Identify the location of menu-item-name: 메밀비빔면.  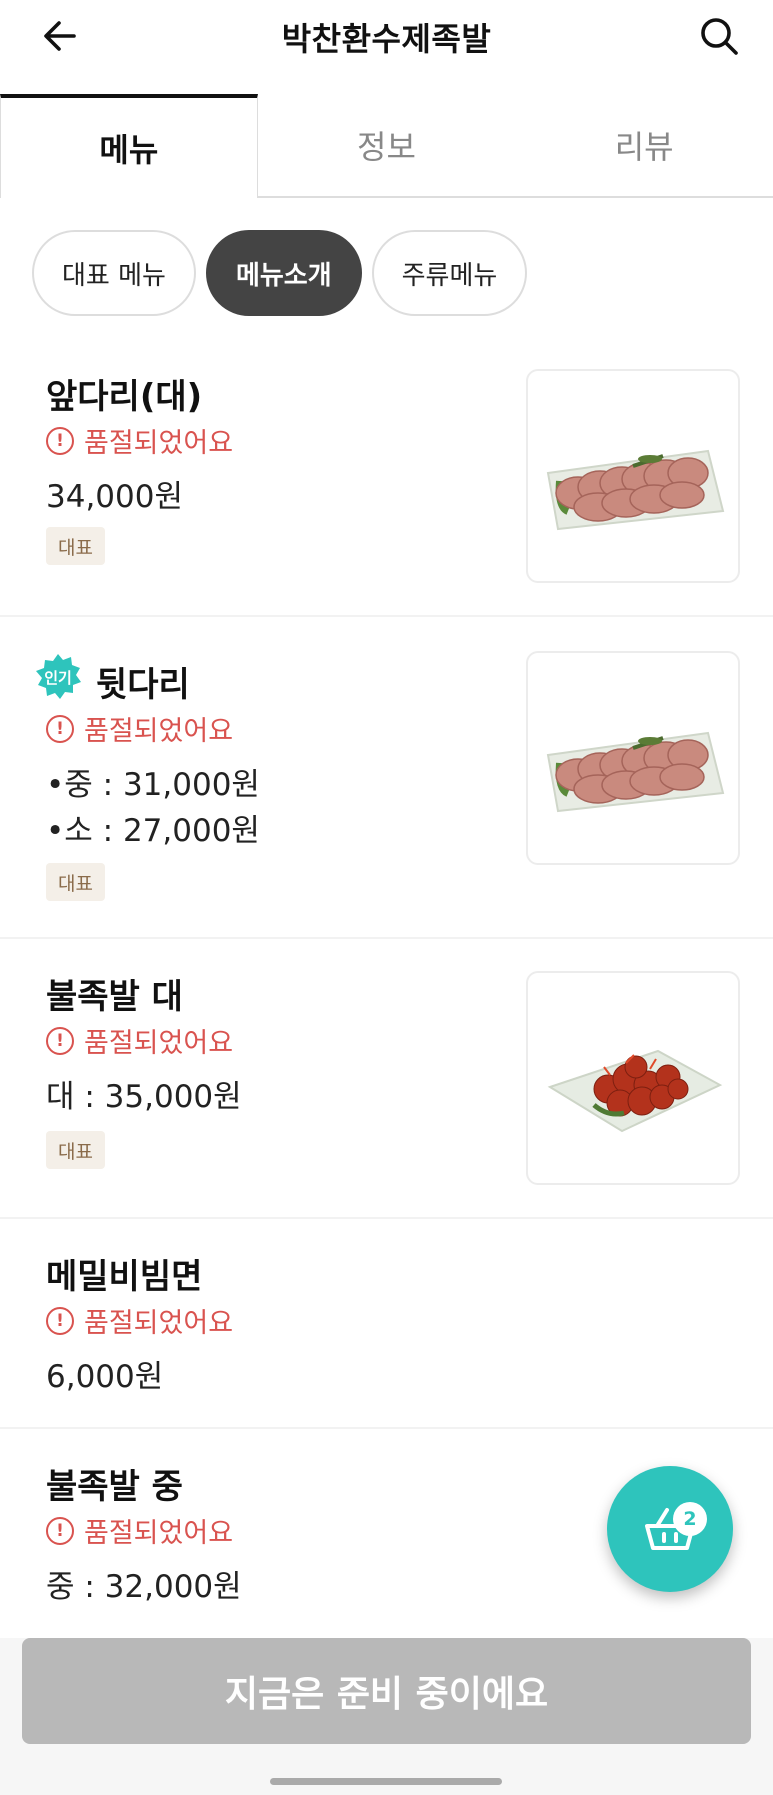
(124, 1277).